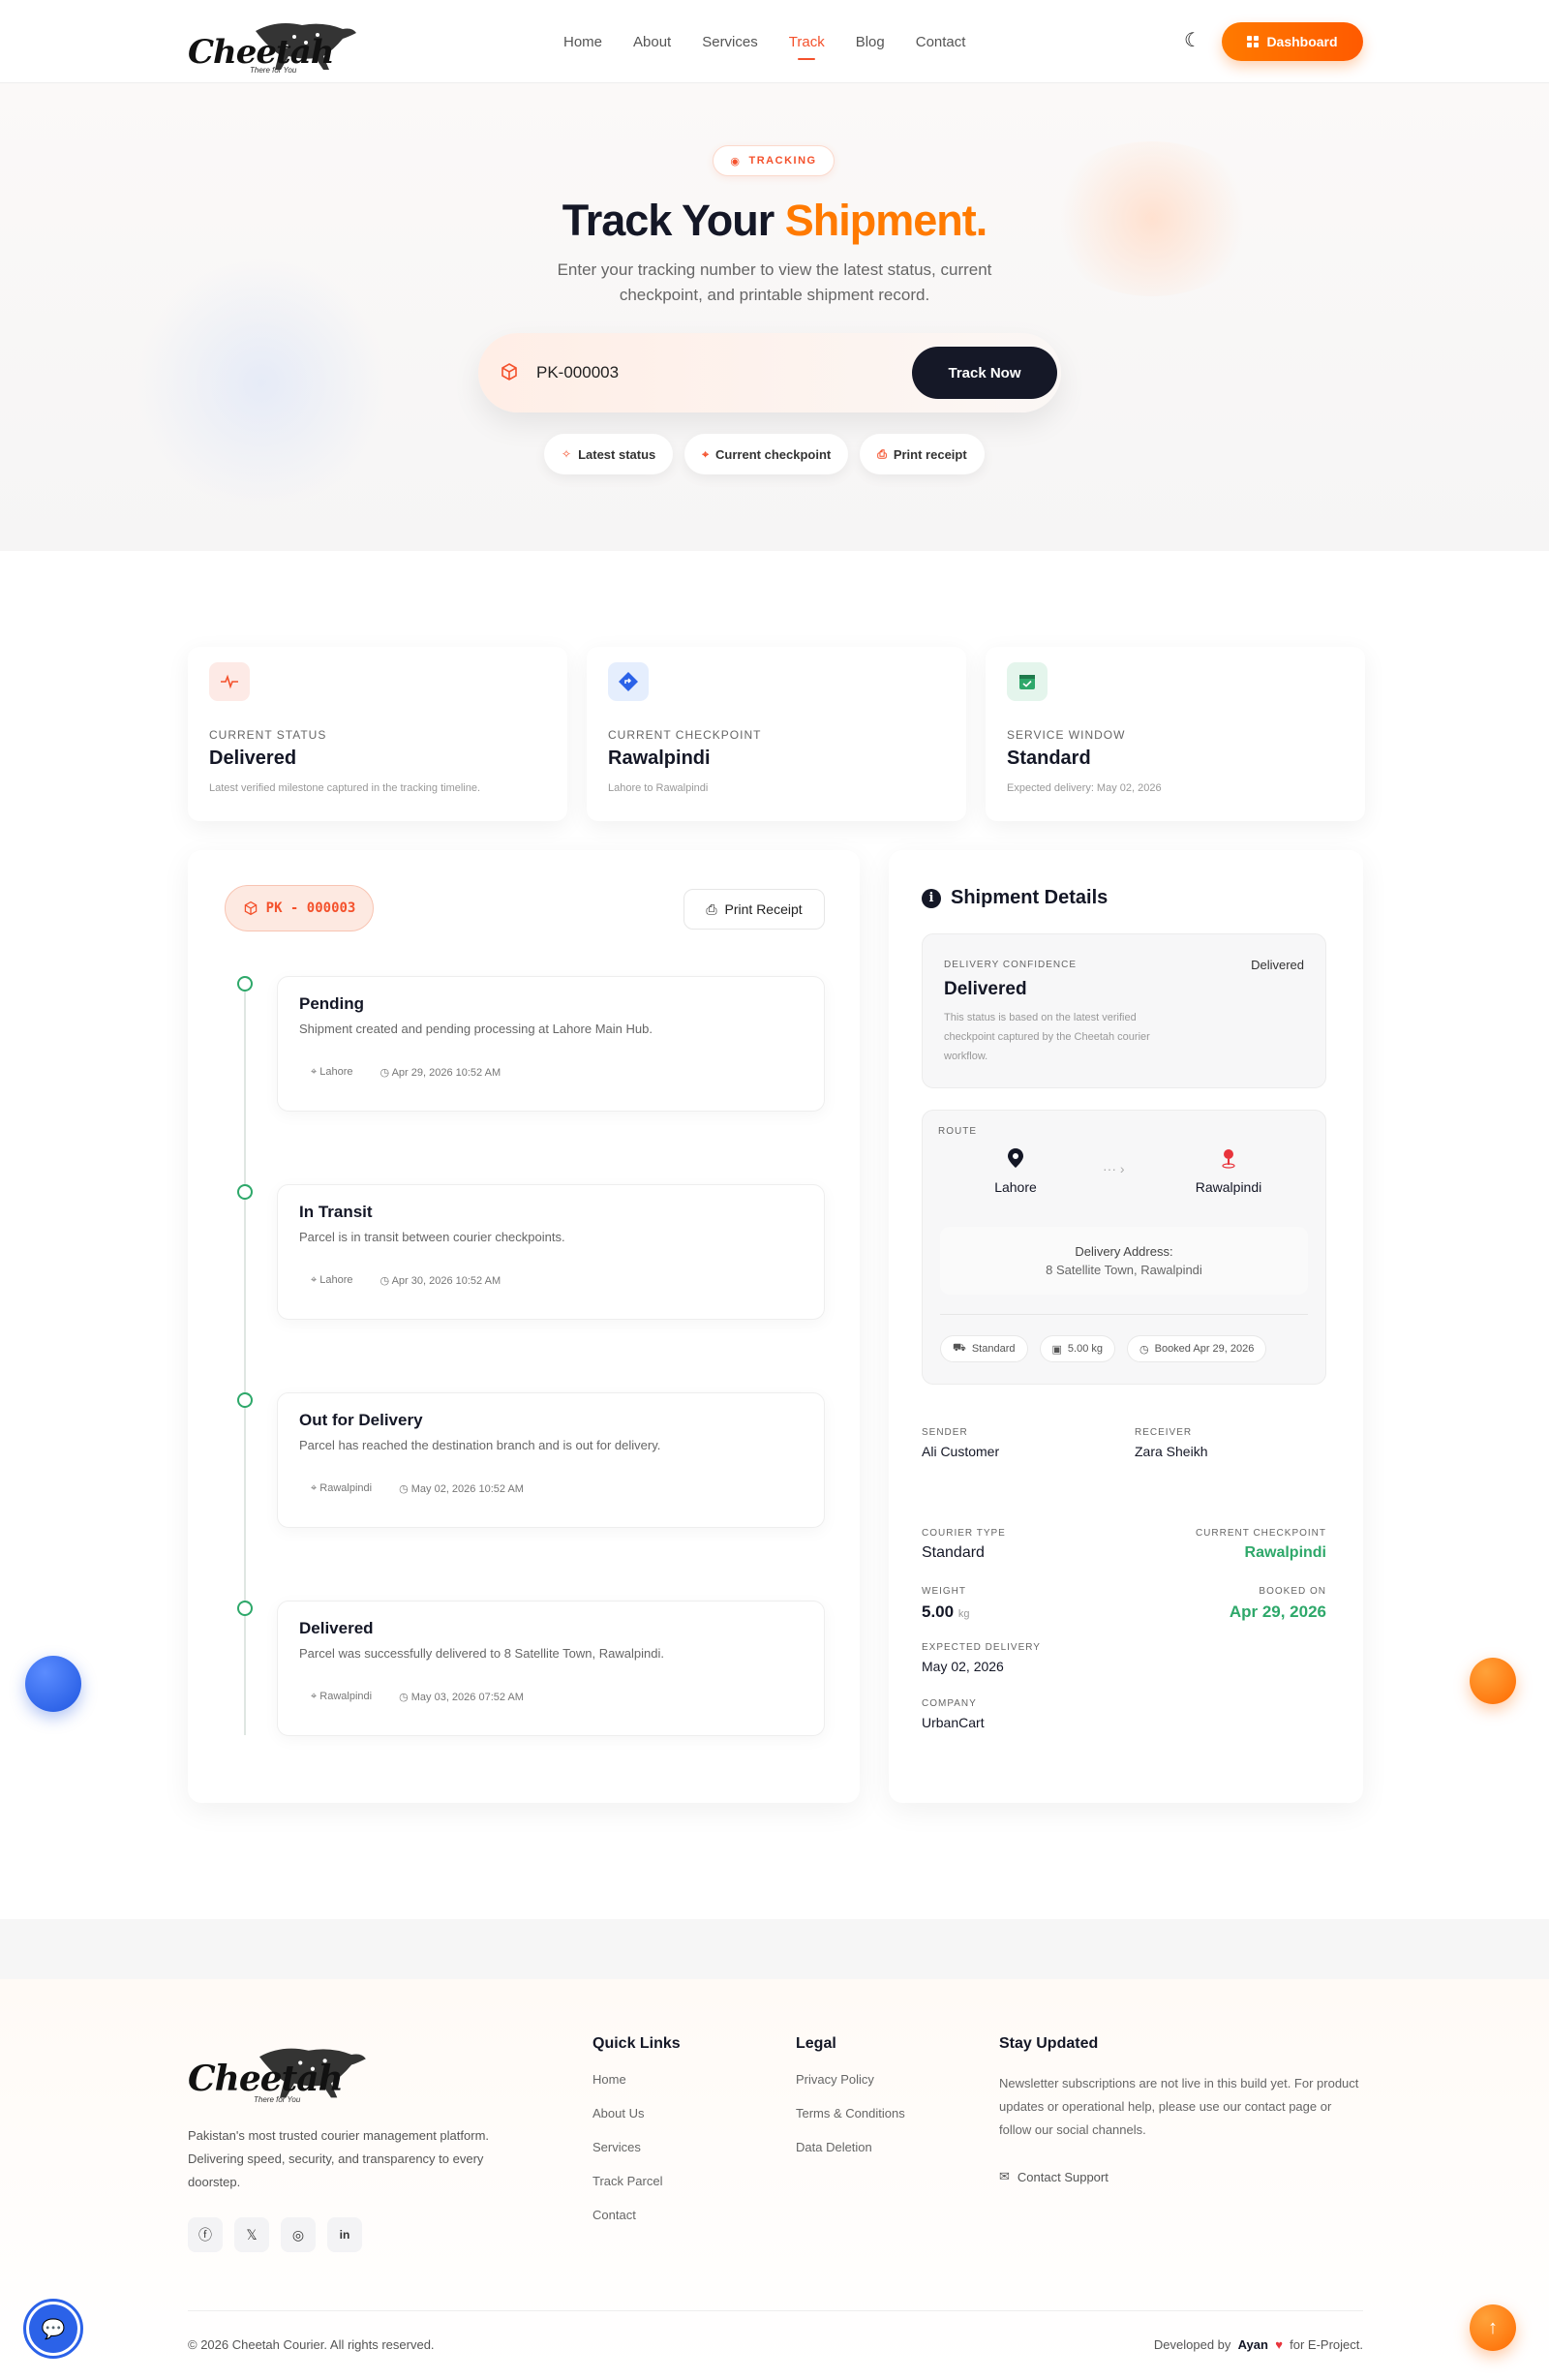 Image resolution: width=1549 pixels, height=2380 pixels. Describe the element at coordinates (922, 454) in the screenshot. I see `chip-print-receipt: ⎙ Print receipt` at that location.